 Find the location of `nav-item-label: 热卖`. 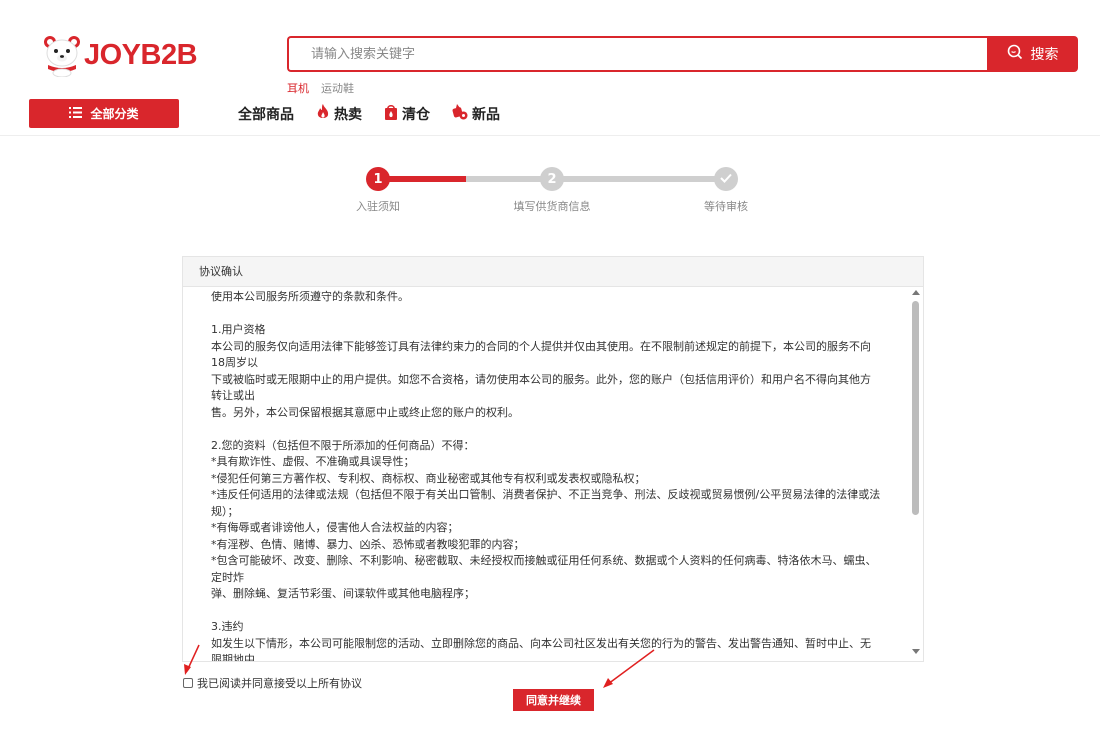

nav-item-label: 热卖 is located at coordinates (348, 115).